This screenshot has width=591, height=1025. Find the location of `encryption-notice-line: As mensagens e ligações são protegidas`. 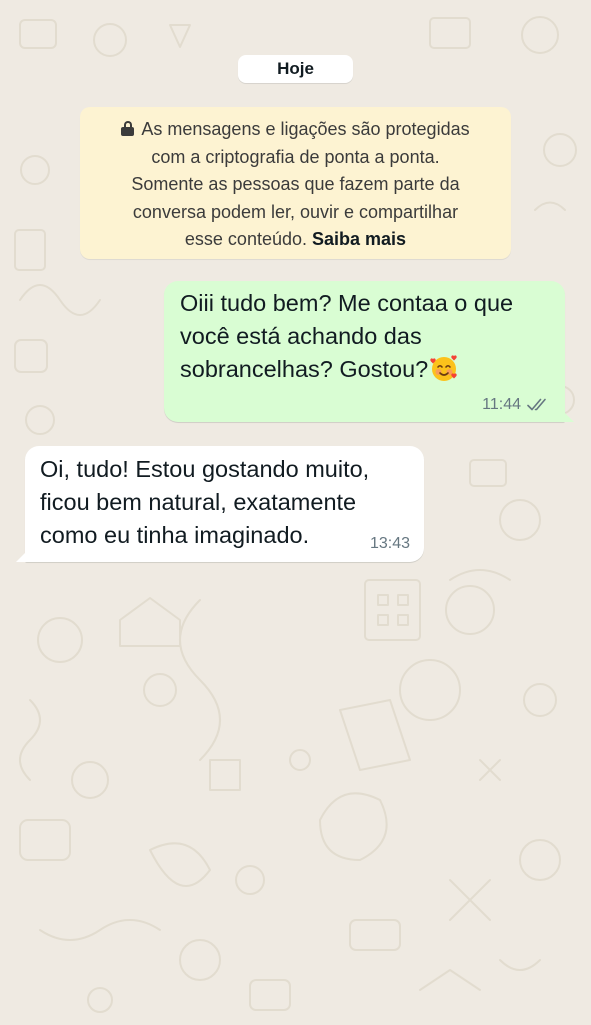

encryption-notice-line: As mensagens e ligações são protegidas is located at coordinates (295, 130).